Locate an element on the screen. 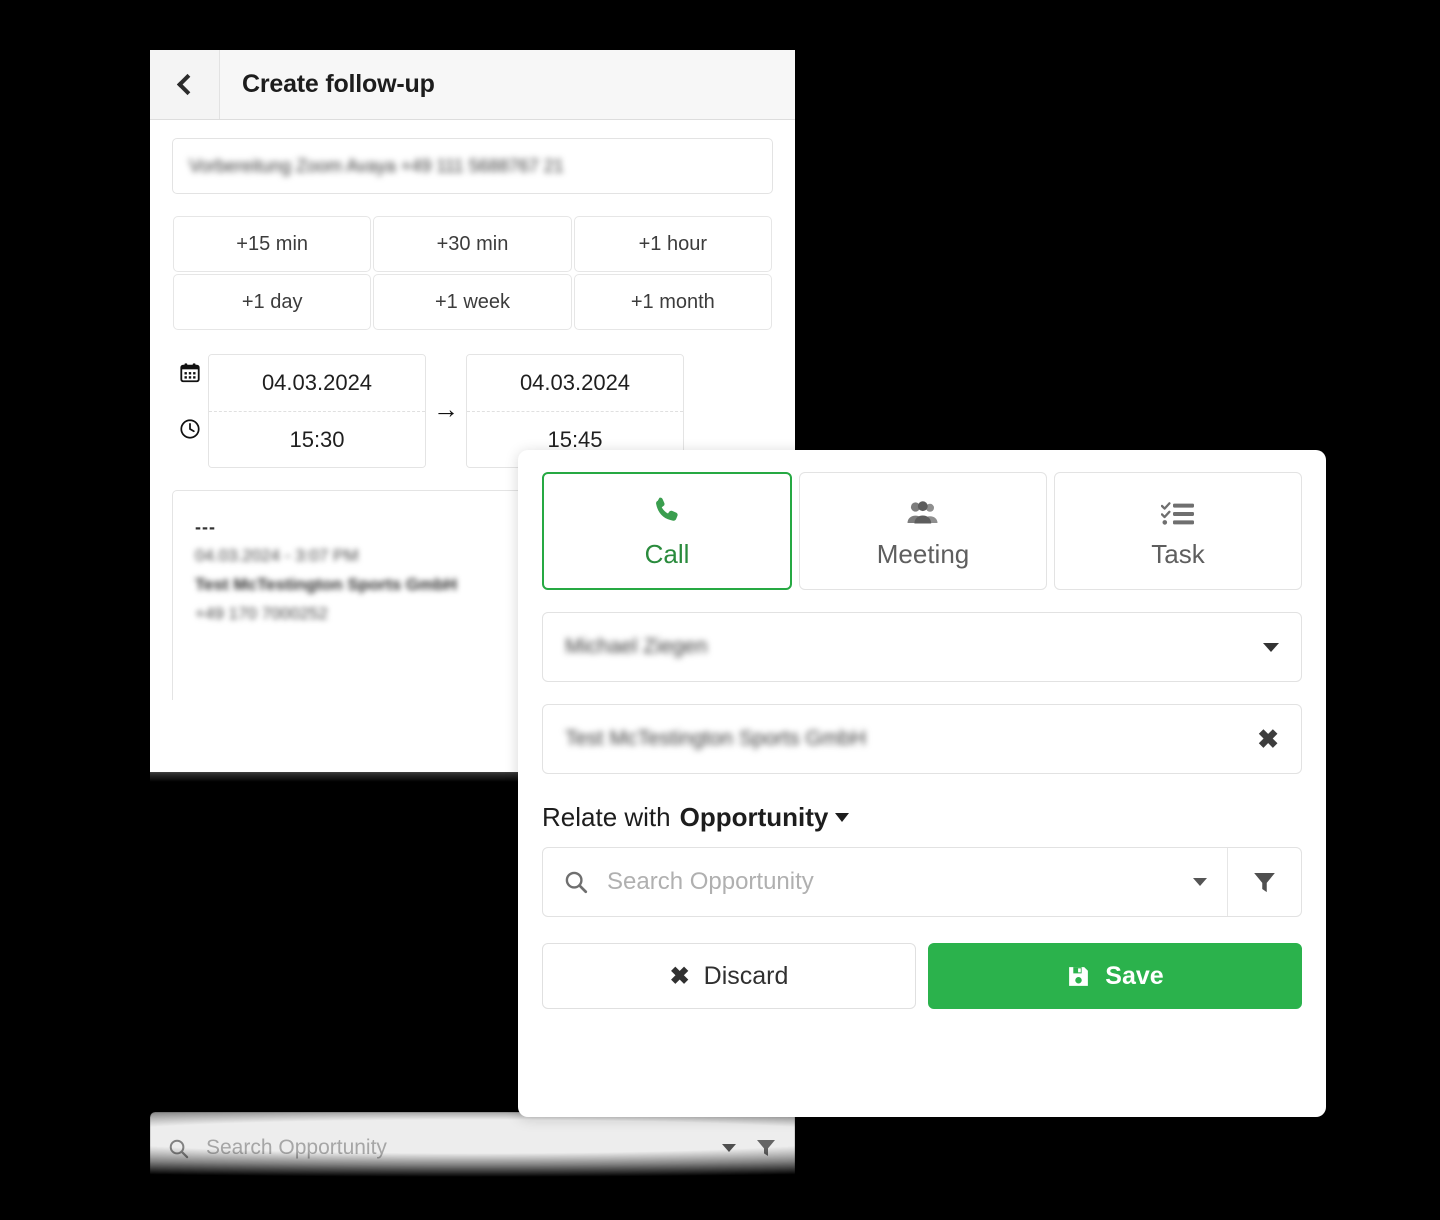  contact-field-value: Test McTestington Sports GmbH is located at coordinates (716, 738).